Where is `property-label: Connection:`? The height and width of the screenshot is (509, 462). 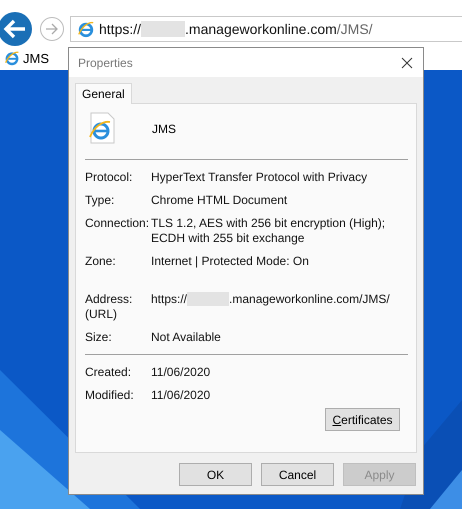 property-label: Connection: is located at coordinates (117, 224).